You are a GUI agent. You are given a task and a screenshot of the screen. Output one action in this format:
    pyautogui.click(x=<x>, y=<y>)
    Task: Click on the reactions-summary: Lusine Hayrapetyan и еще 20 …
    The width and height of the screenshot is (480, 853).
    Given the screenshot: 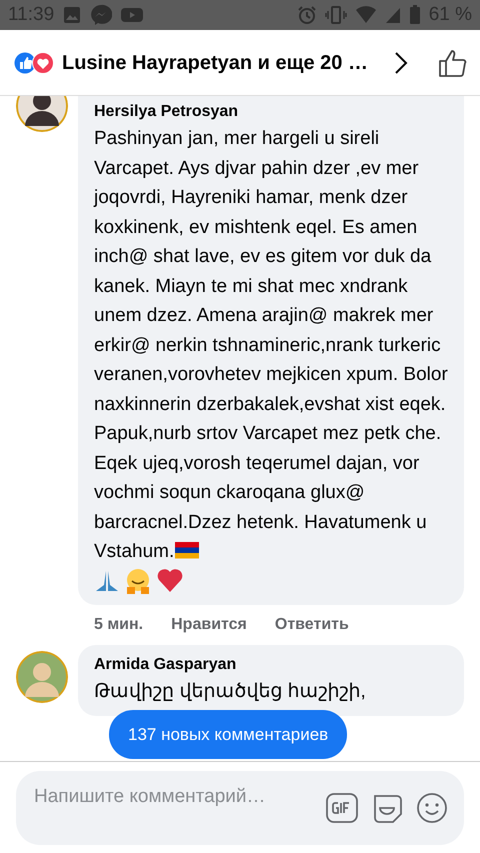 What is the action you would take?
    pyautogui.click(x=222, y=63)
    